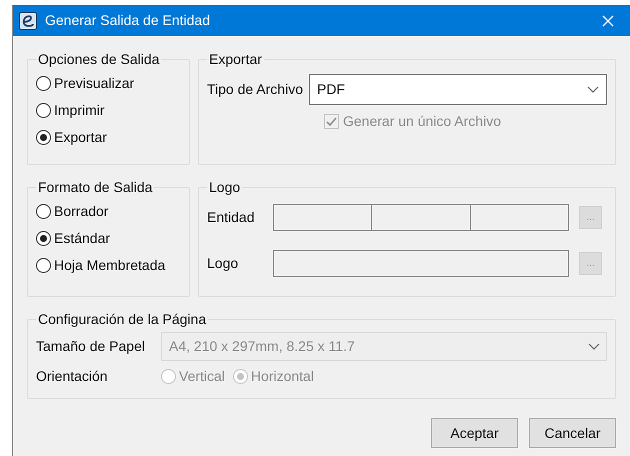  What do you see at coordinates (572, 433) in the screenshot?
I see `dialog-button: Cancelar` at bounding box center [572, 433].